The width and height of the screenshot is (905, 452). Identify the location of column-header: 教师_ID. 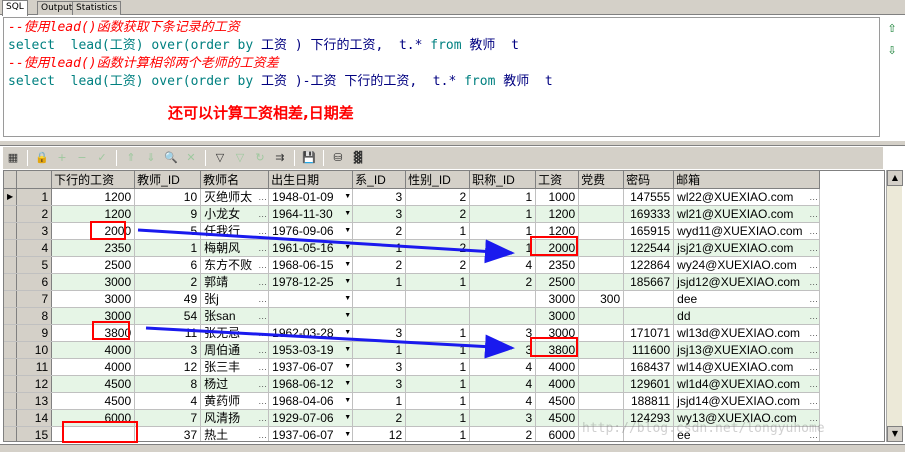
(168, 180).